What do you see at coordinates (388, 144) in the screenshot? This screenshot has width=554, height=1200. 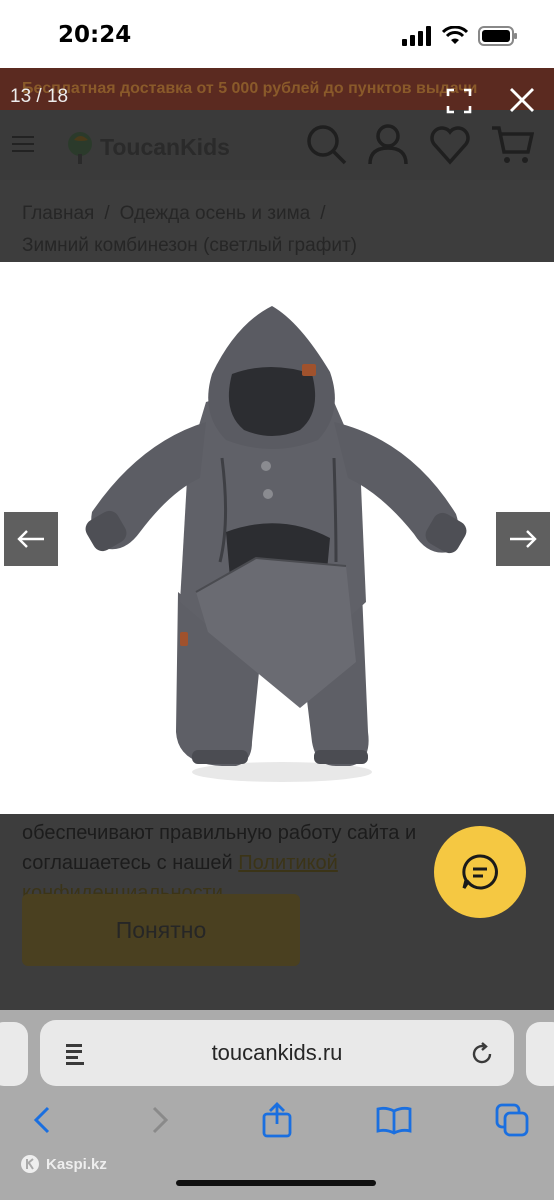 I see `user-icon` at bounding box center [388, 144].